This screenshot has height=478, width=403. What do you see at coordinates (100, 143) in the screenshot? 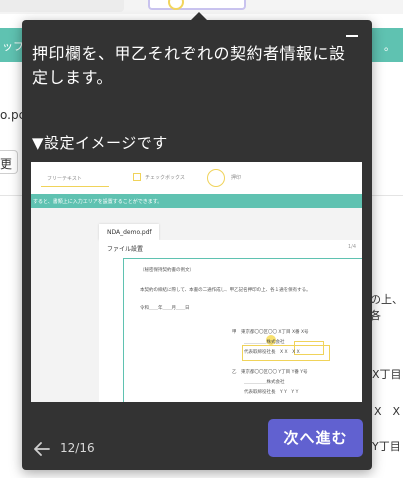
I see `tooltip-section-label: ▼設定イメージです` at bounding box center [100, 143].